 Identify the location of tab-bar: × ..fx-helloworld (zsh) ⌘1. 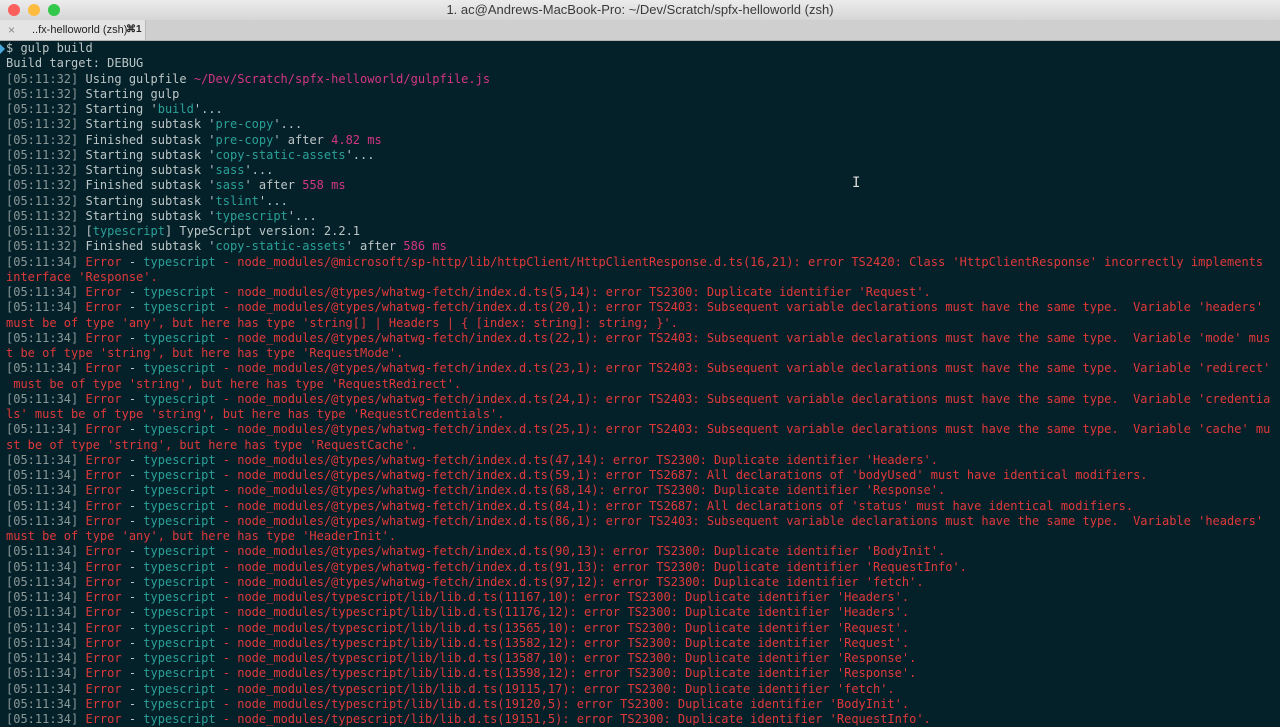
(640, 30).